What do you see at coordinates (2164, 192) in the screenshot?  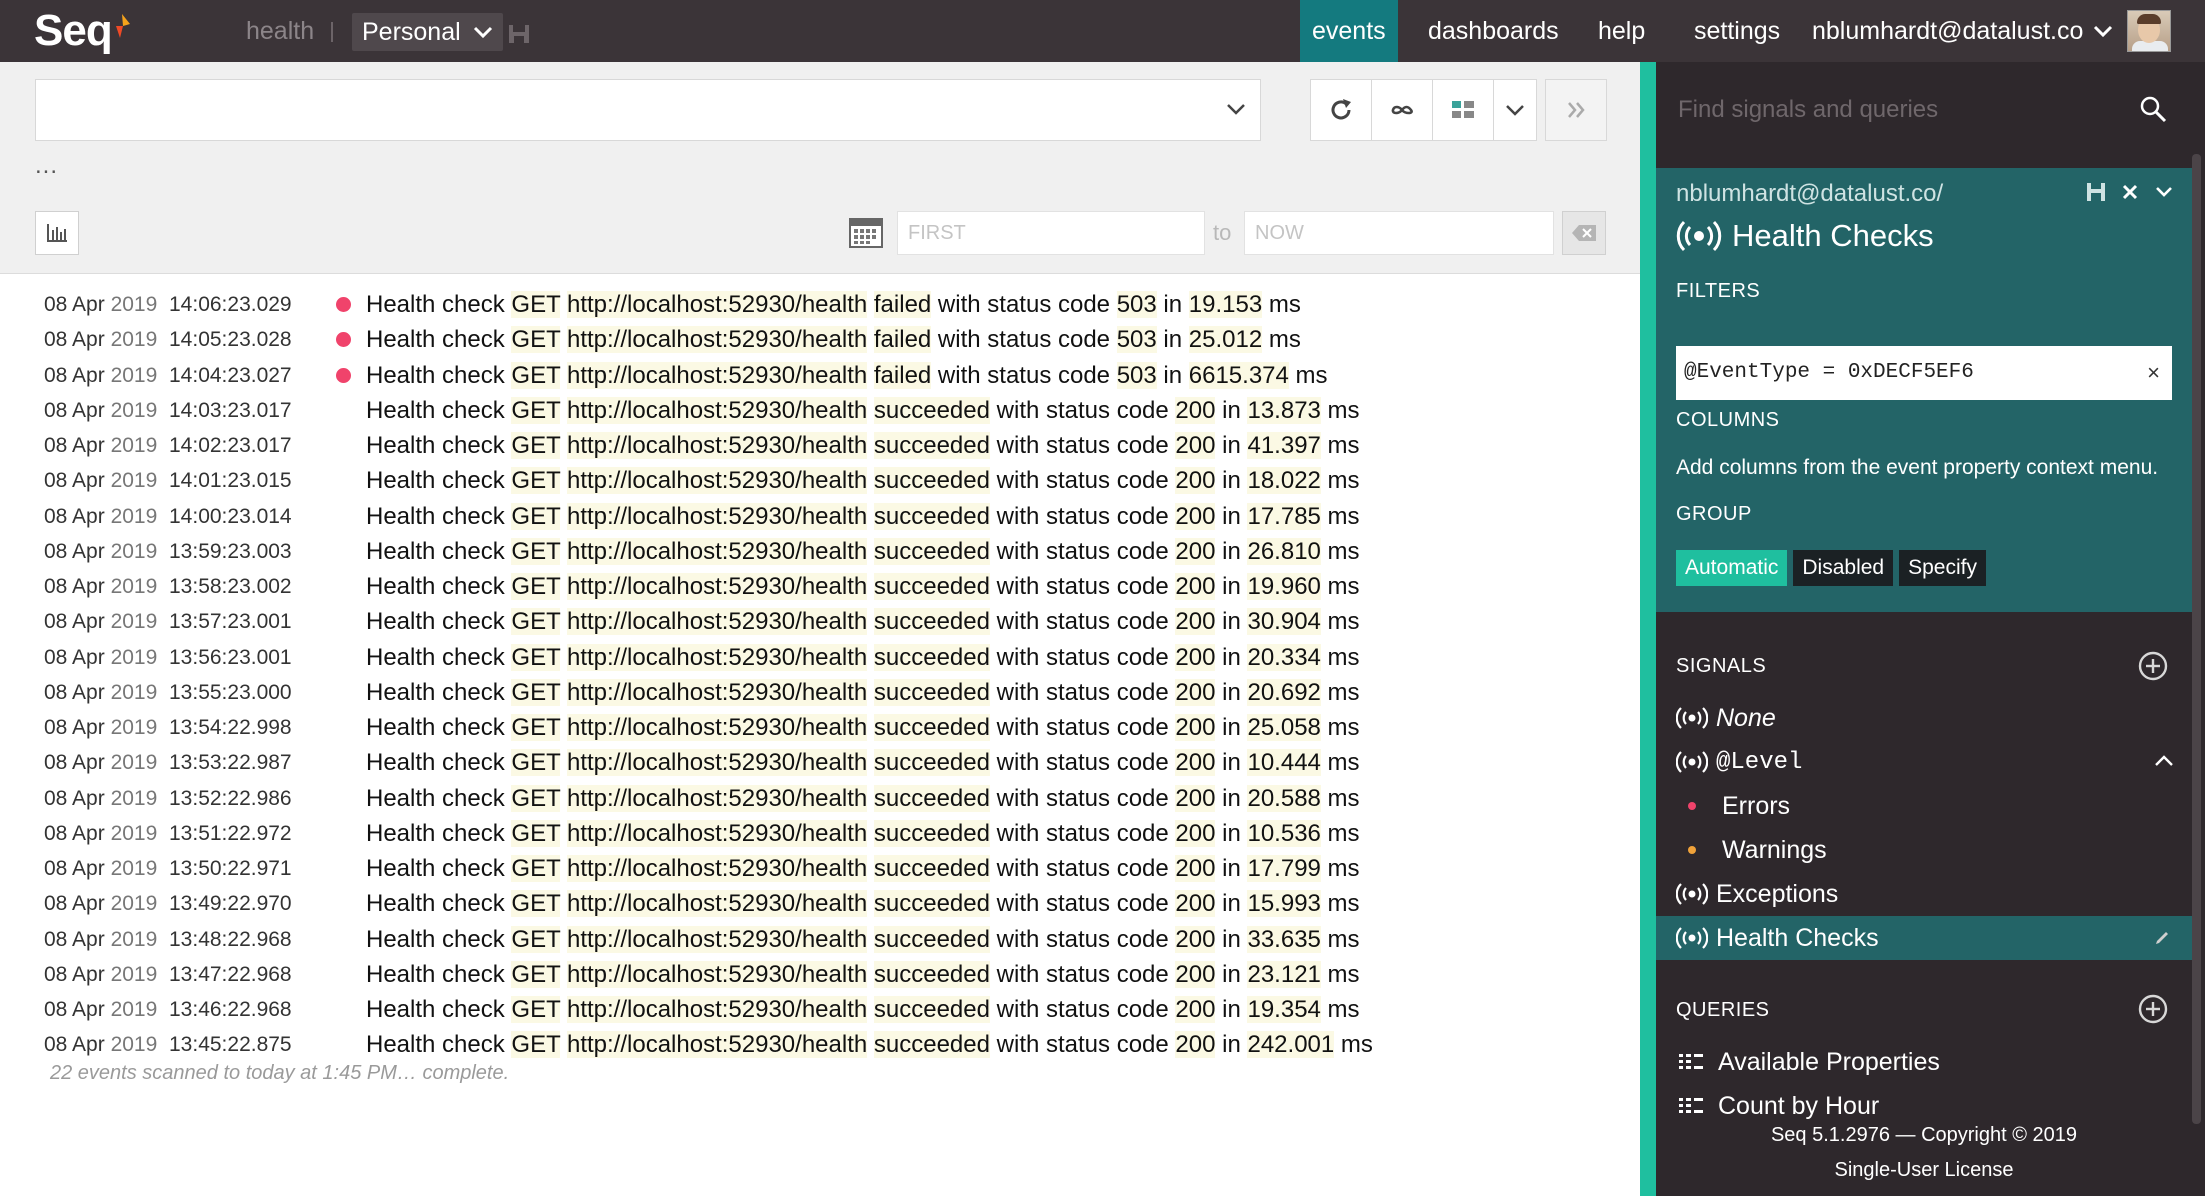 I see `chevron-down-icon` at bounding box center [2164, 192].